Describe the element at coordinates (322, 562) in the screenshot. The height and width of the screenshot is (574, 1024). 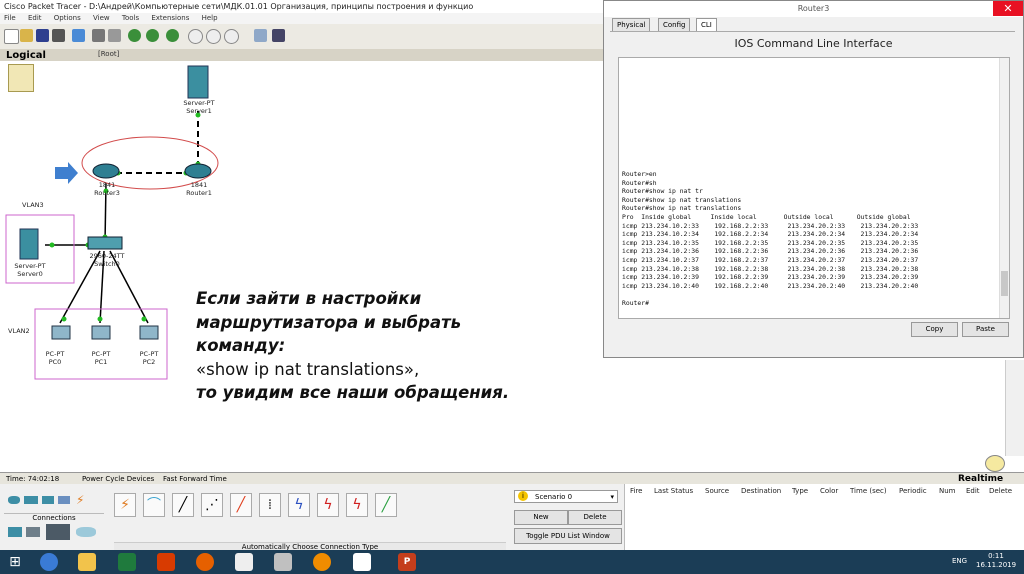
I see `media-player-icon` at that location.